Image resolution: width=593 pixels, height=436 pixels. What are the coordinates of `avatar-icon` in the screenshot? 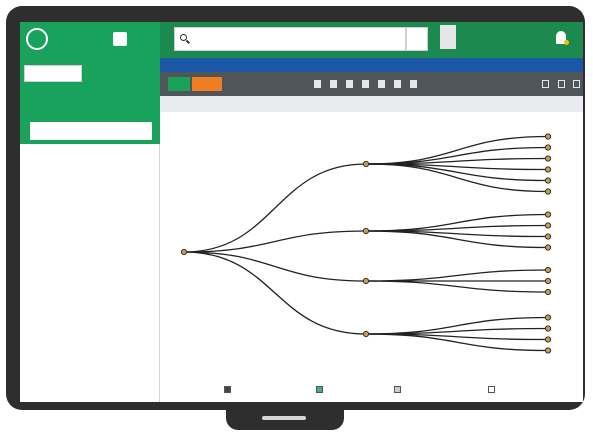 It's located at (448, 37).